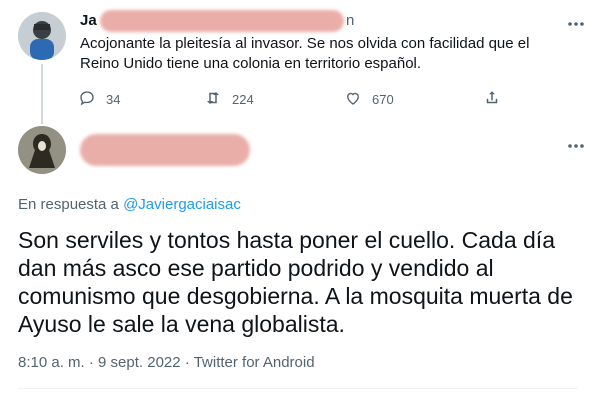 The image size is (596, 401). What do you see at coordinates (576, 147) in the screenshot?
I see `reply-more-icon` at bounding box center [576, 147].